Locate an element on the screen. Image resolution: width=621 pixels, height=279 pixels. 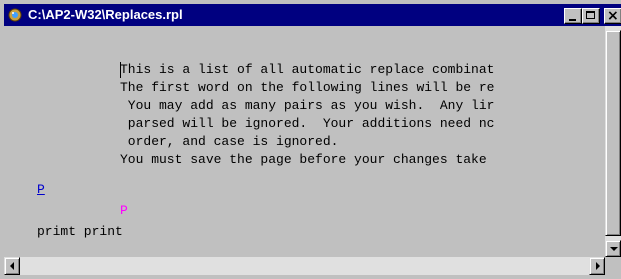
arrow-right-icon is located at coordinates (598, 266).